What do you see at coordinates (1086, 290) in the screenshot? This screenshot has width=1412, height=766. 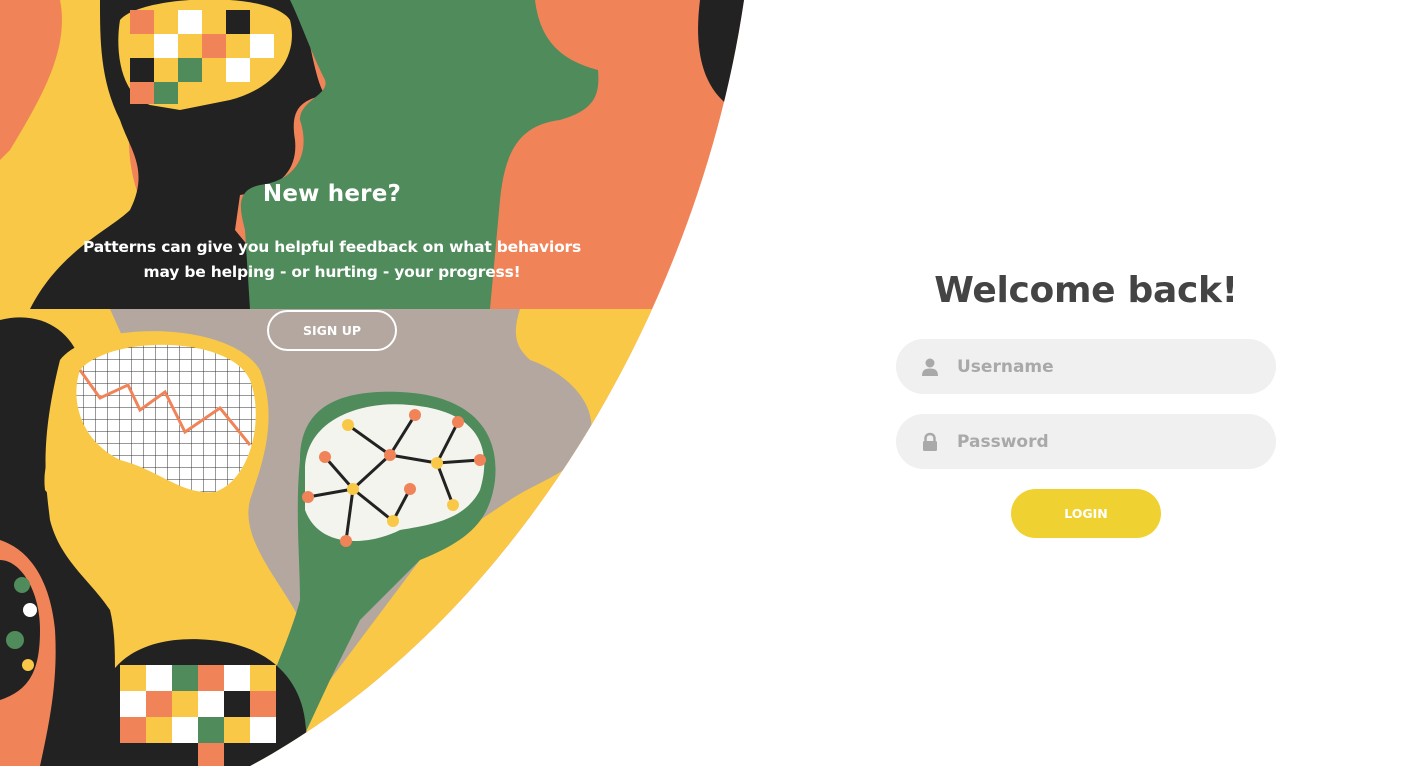 I see `login-title: Welcome back!` at bounding box center [1086, 290].